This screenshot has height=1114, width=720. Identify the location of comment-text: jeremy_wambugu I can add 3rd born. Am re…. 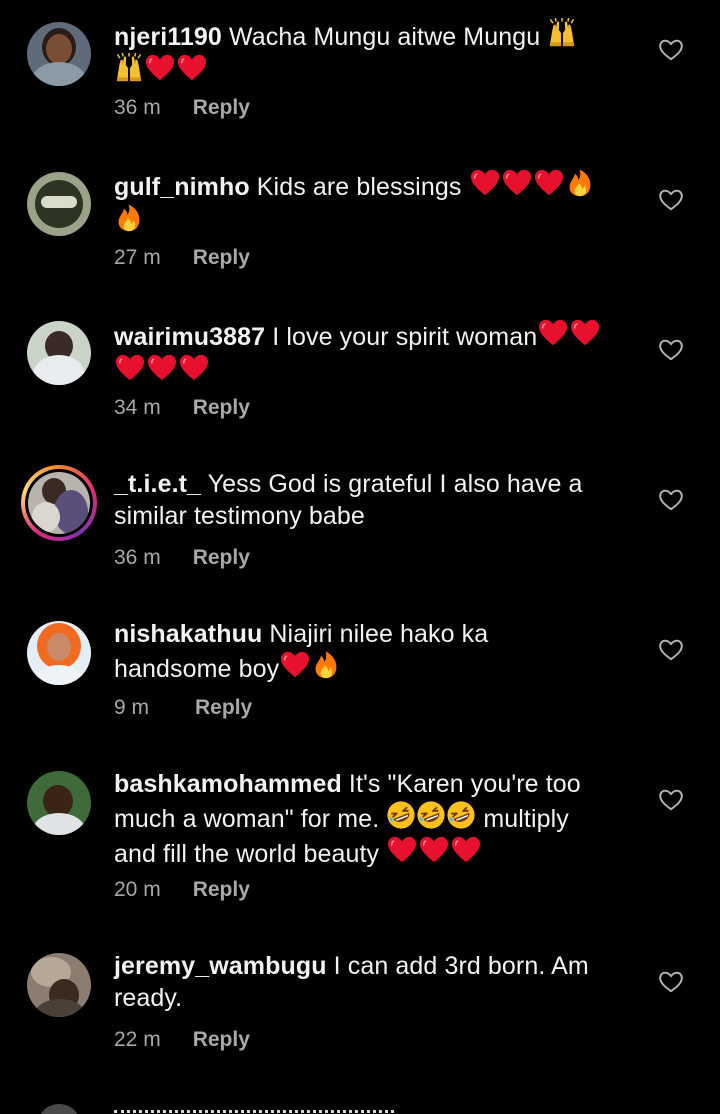
(374, 982).